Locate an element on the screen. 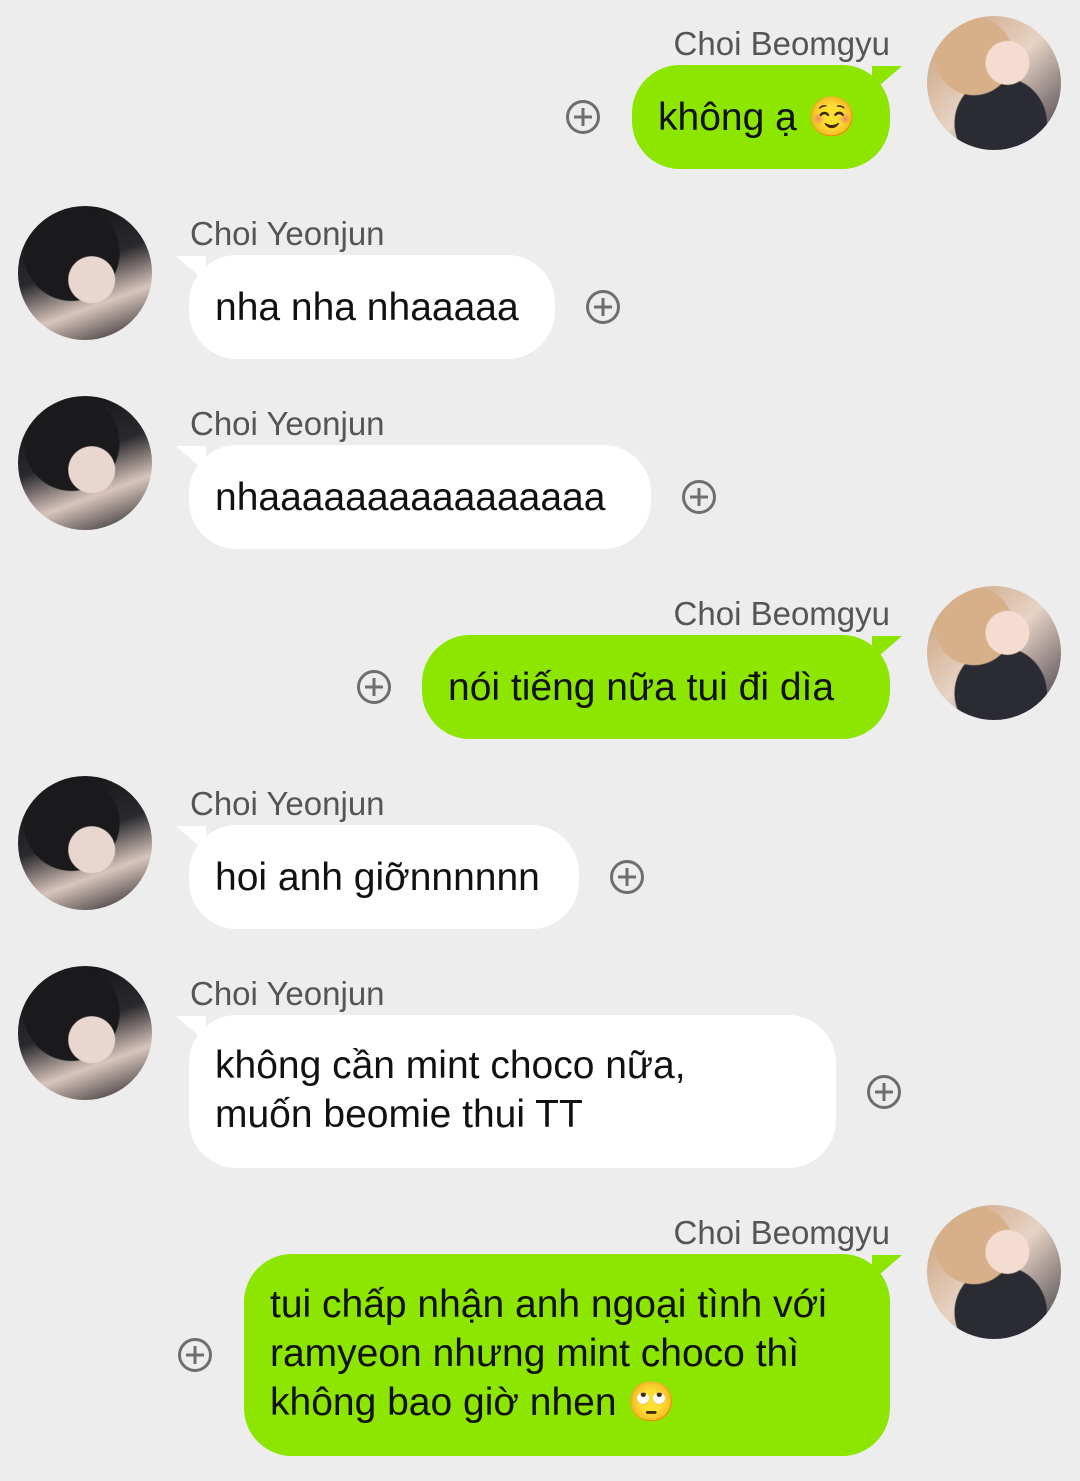 Image resolution: width=1080 pixels, height=1481 pixels. message-bubble: nha nha nhaaaaa is located at coordinates (372, 307).